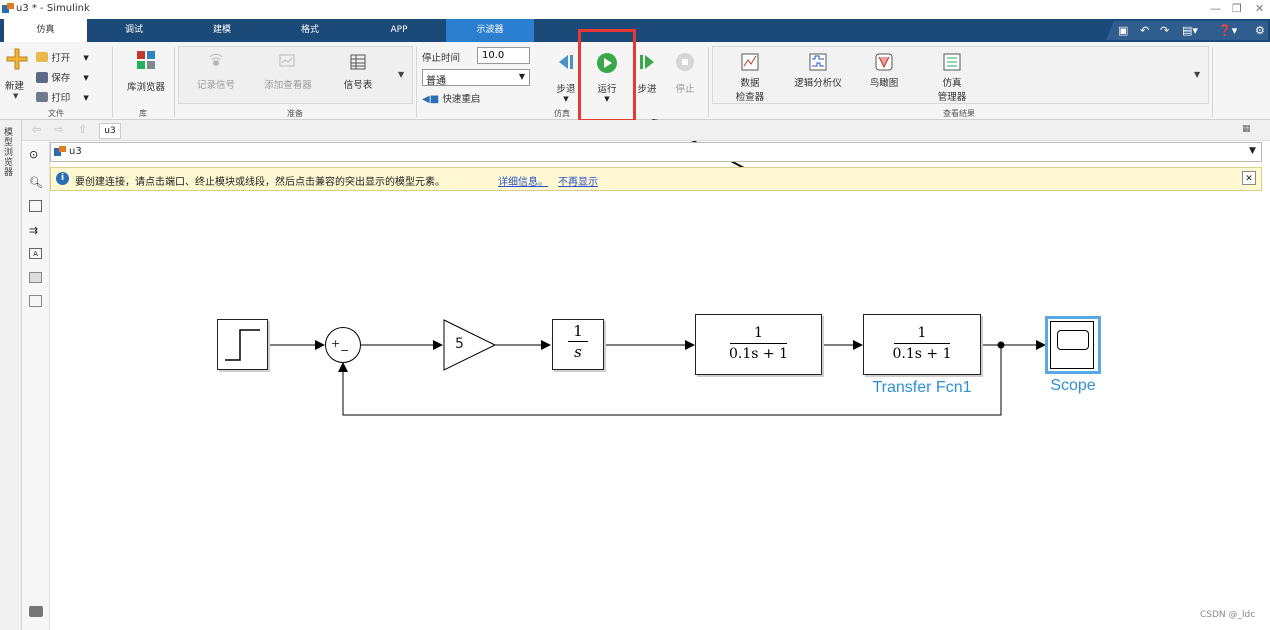 This screenshot has width=1270, height=630. What do you see at coordinates (490, 30) in the screenshot?
I see `tab-scope: 示波器` at bounding box center [490, 30].